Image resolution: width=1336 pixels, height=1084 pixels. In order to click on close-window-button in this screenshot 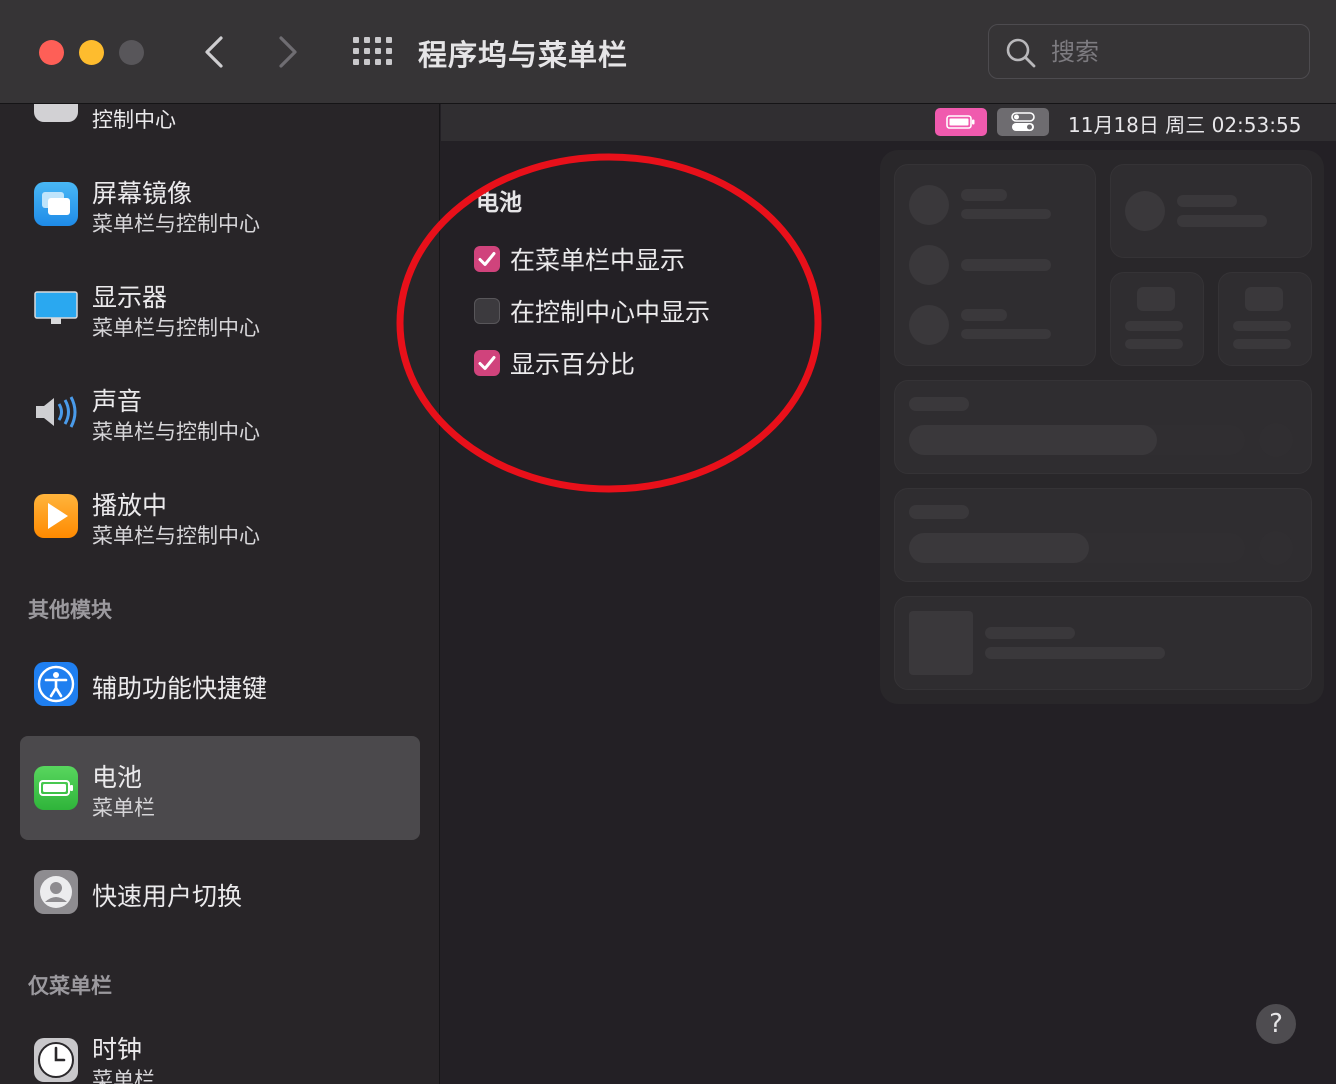, I will do `click(51, 52)`.